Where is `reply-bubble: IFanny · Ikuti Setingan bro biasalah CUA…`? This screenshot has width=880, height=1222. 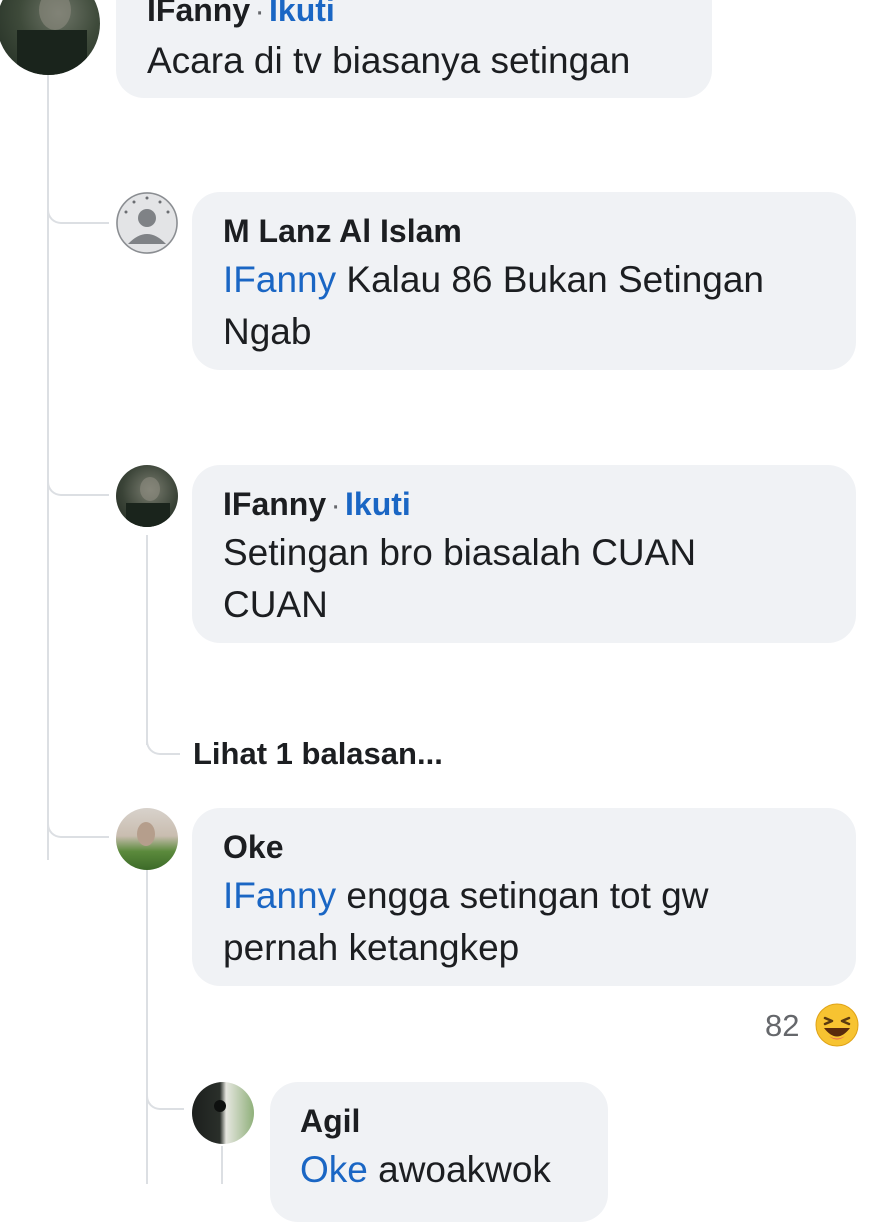
reply-bubble: IFanny · Ikuti Setingan bro biasalah CUA… is located at coordinates (524, 554).